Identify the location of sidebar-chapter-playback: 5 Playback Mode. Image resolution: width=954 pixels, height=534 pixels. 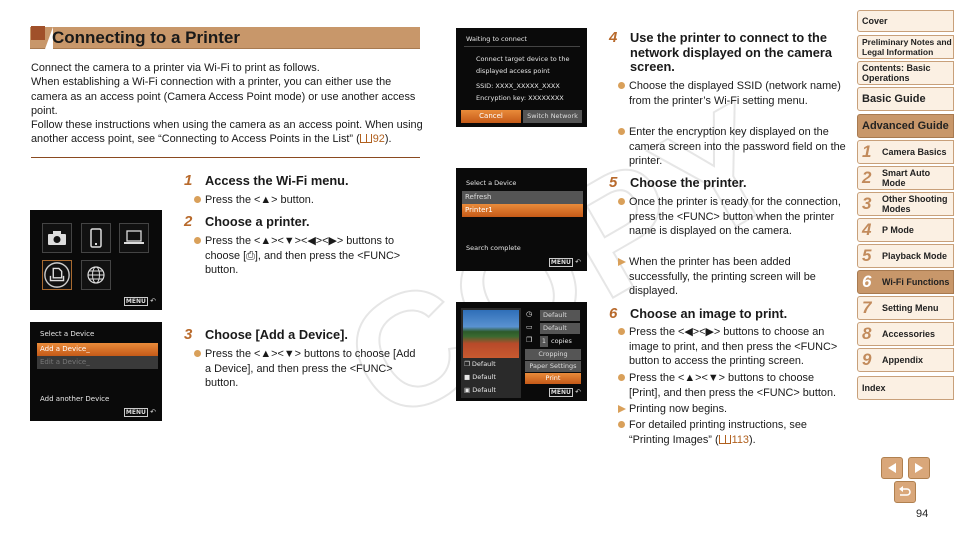
(905, 256).